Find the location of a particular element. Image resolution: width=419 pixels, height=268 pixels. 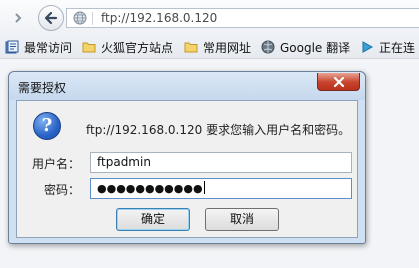

forward-button is located at coordinates (18, 18).